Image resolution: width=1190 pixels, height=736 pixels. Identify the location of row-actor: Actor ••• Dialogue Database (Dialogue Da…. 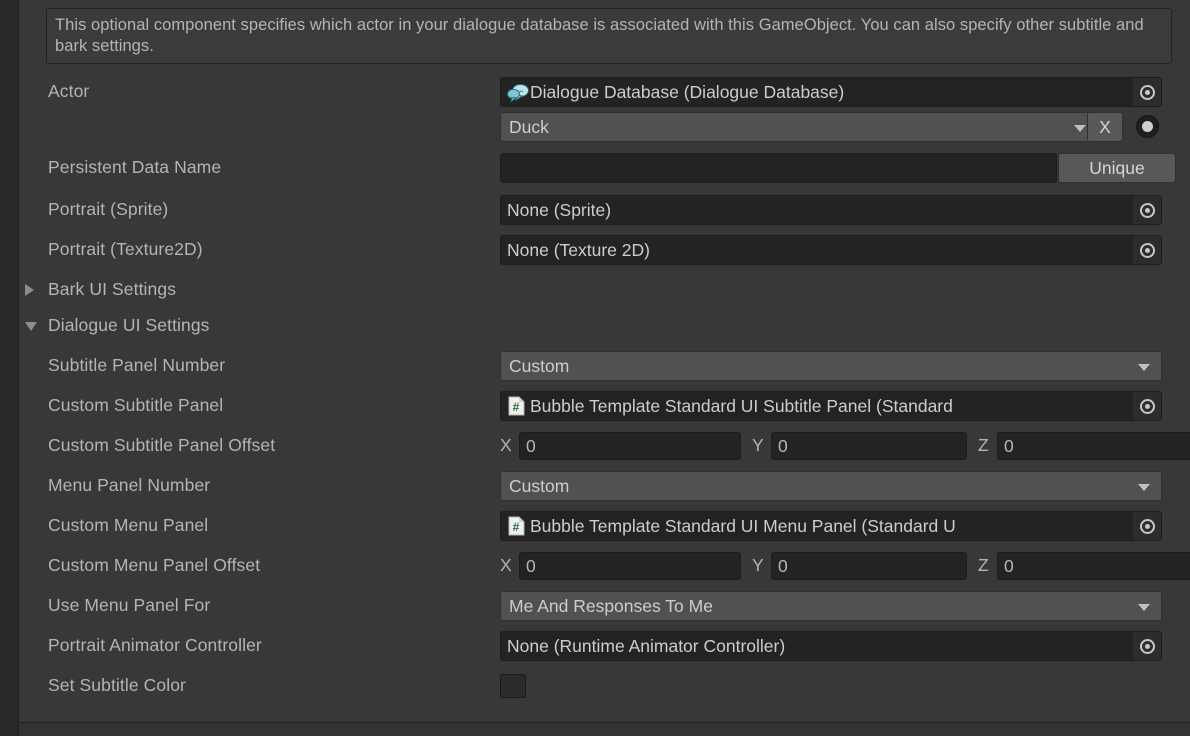
(604, 93).